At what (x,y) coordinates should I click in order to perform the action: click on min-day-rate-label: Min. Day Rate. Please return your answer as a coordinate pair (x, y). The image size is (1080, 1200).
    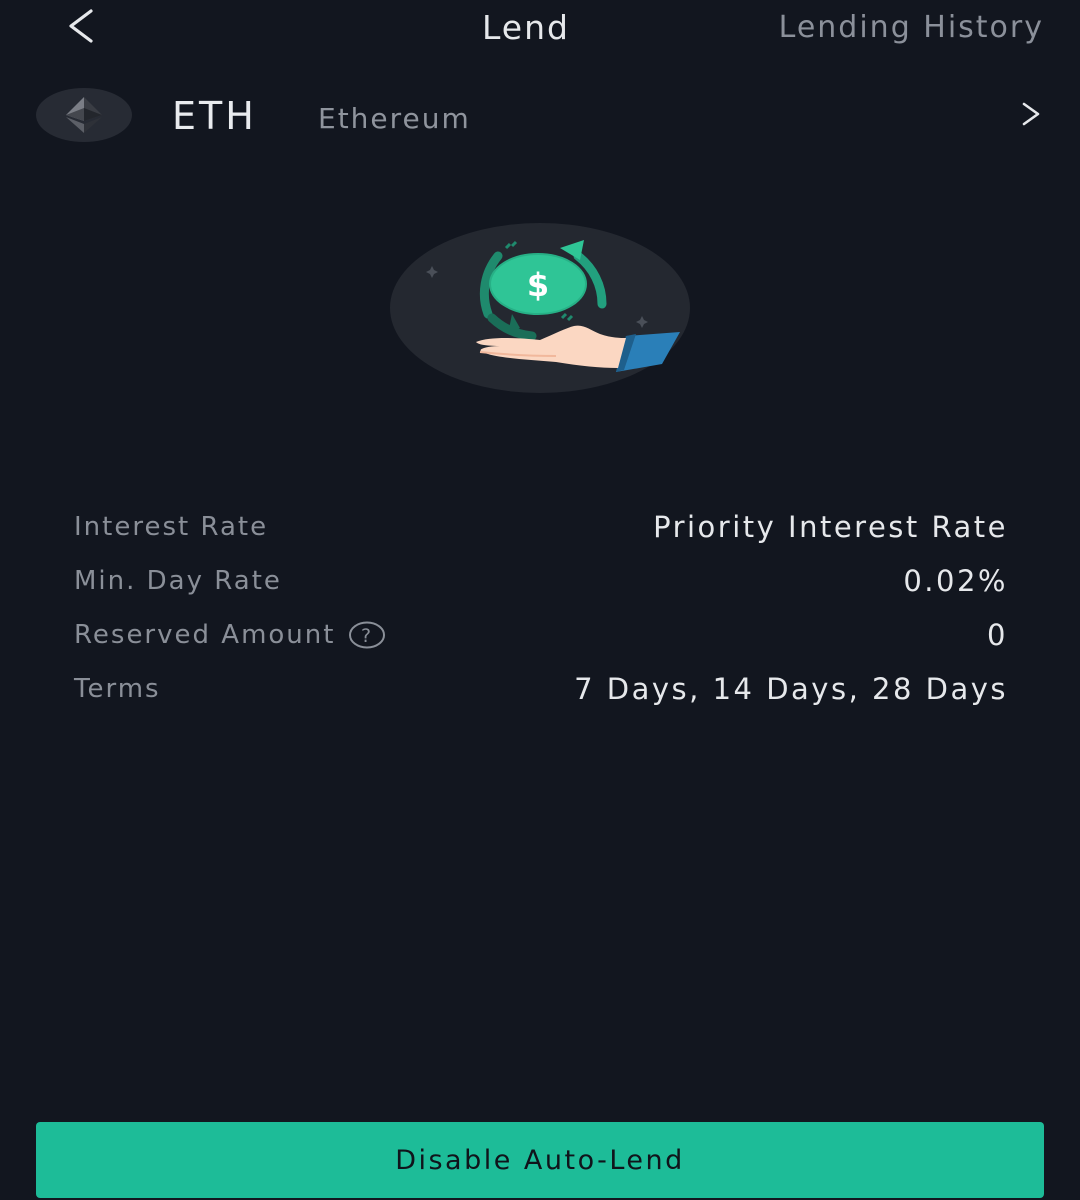
    Looking at the image, I should click on (178, 581).